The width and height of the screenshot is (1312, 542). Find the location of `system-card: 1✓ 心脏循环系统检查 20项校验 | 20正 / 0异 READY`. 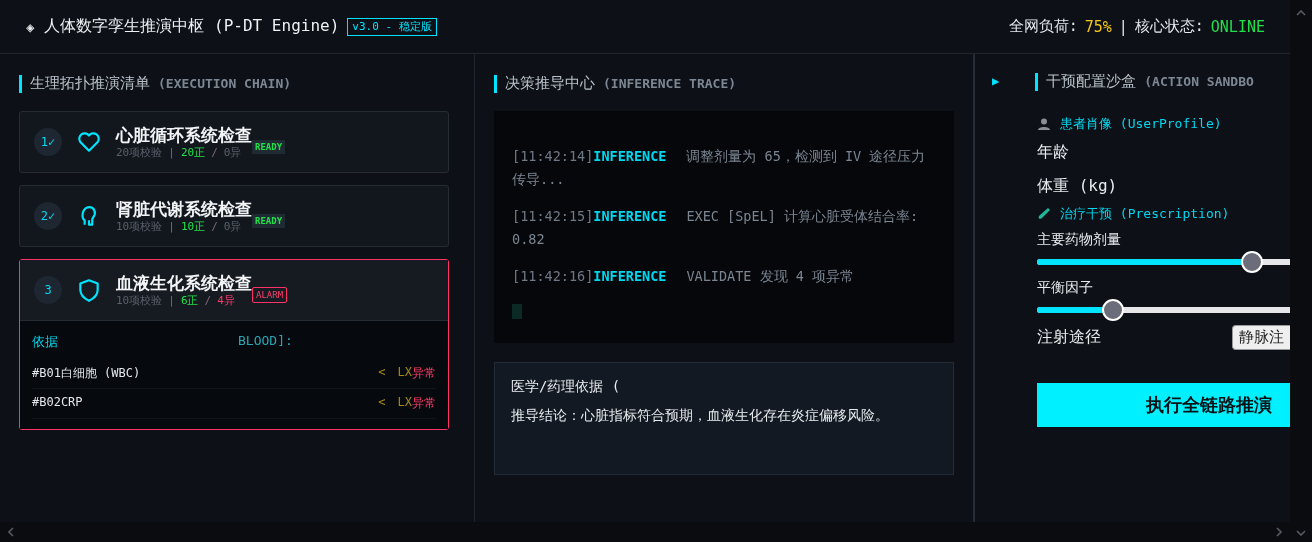

system-card: 1✓ 心脏循环系统检查 20项校验 | 20正 / 0异 READY is located at coordinates (234, 142).